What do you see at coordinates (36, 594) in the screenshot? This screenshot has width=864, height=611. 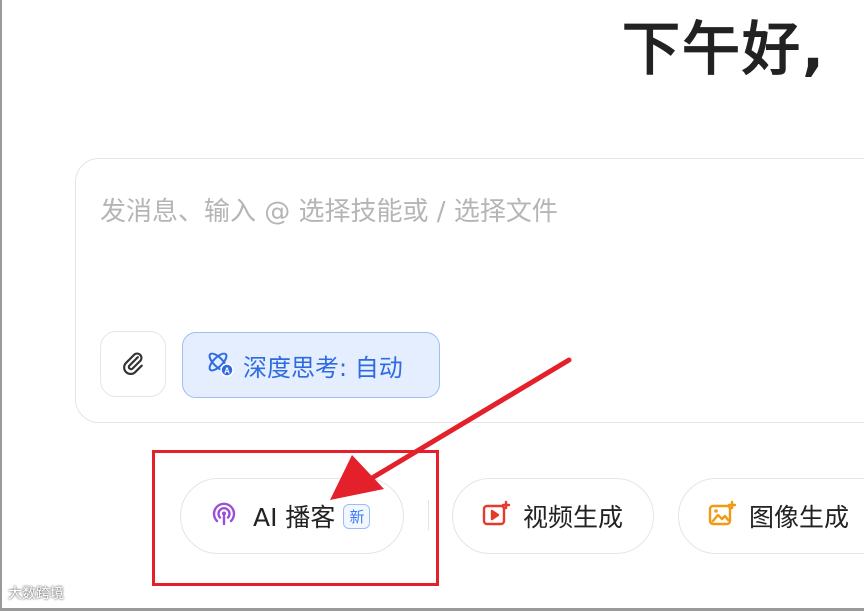 I see `watermark: 大数跨境` at bounding box center [36, 594].